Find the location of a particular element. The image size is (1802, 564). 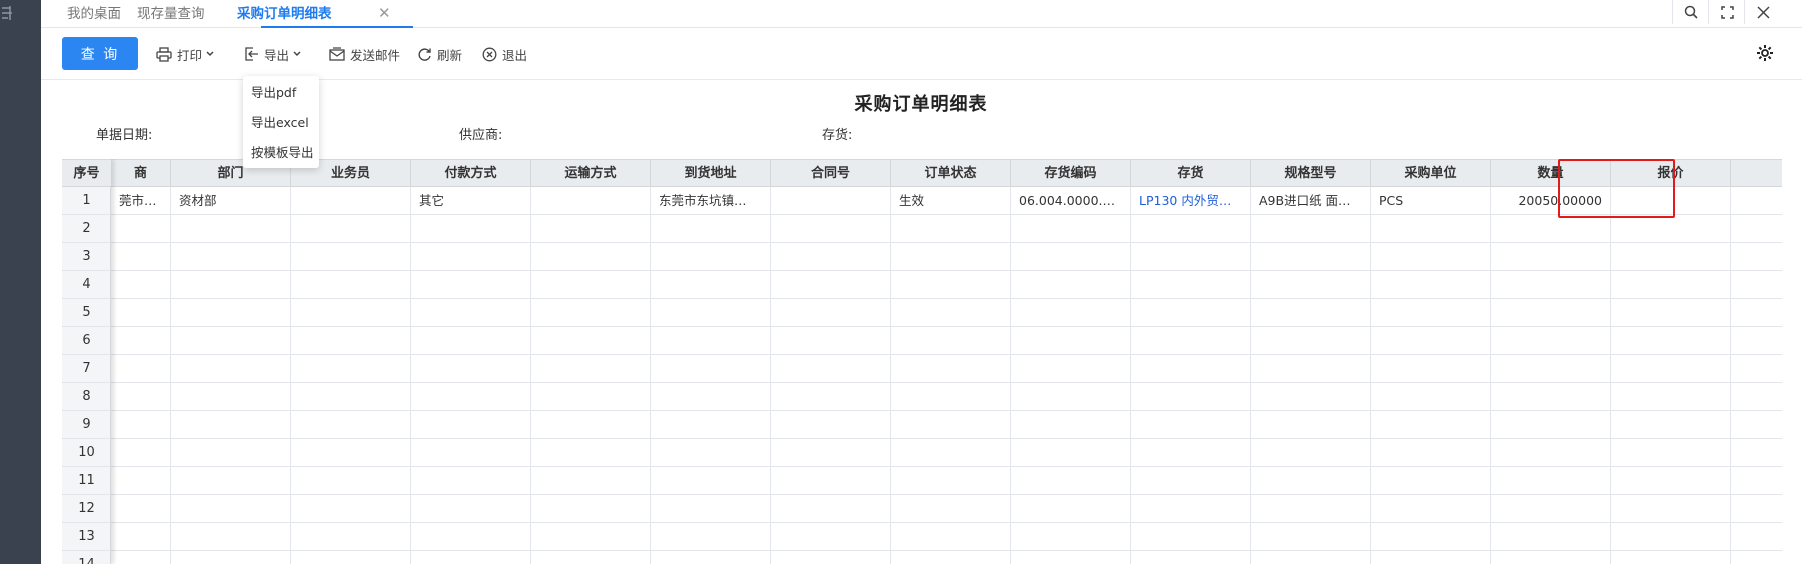

refresh-button: 刷新 is located at coordinates (439, 54).